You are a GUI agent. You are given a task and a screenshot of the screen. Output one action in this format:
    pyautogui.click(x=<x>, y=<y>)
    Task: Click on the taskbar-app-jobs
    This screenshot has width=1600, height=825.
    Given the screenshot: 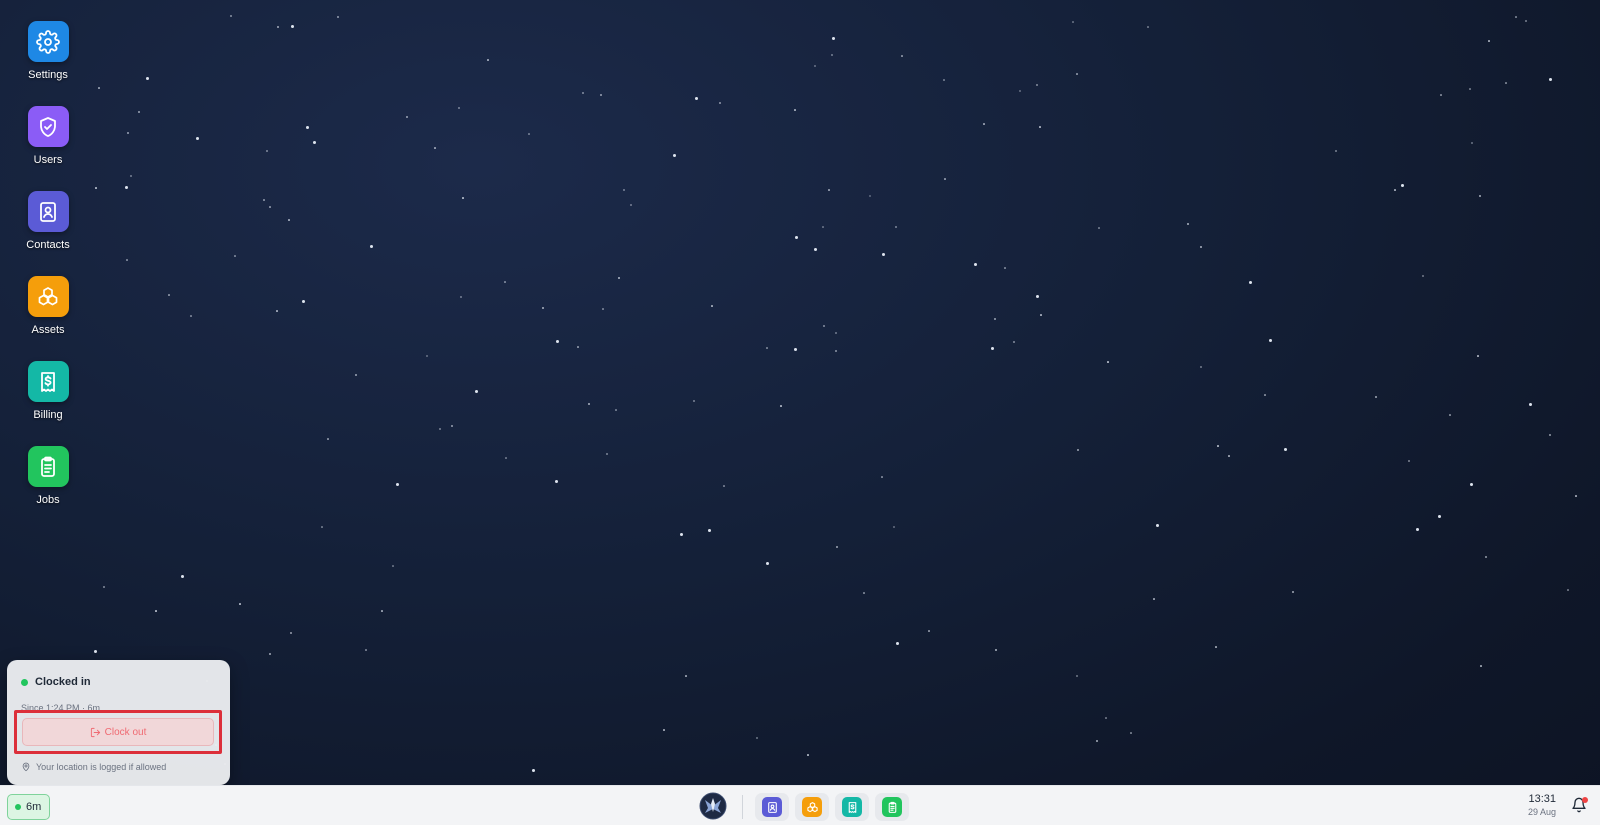 What is the action you would take?
    pyautogui.click(x=892, y=807)
    